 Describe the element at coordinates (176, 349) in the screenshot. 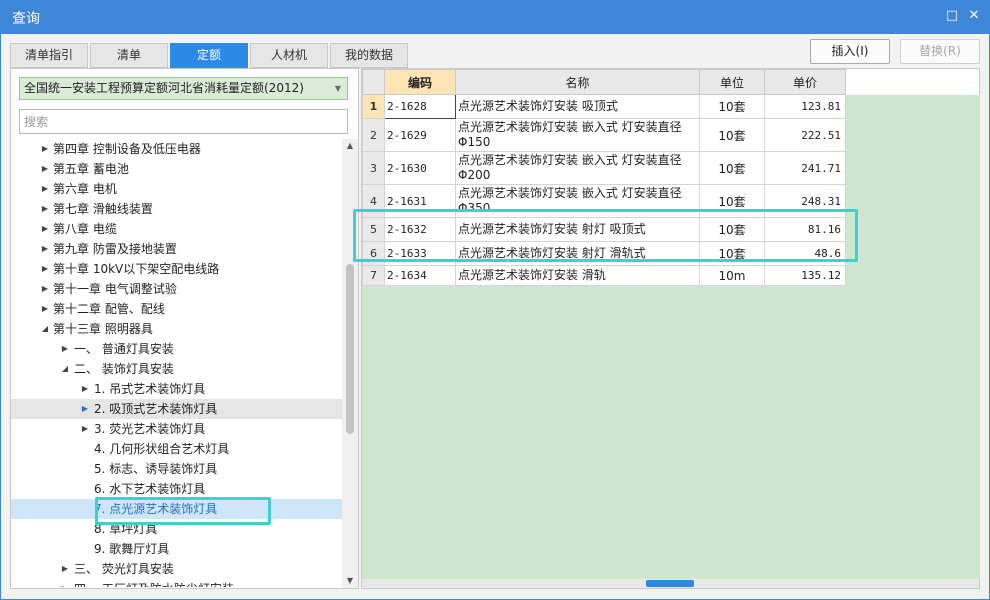

I see `tree-item: ▶ 一、 普通灯具安装` at that location.